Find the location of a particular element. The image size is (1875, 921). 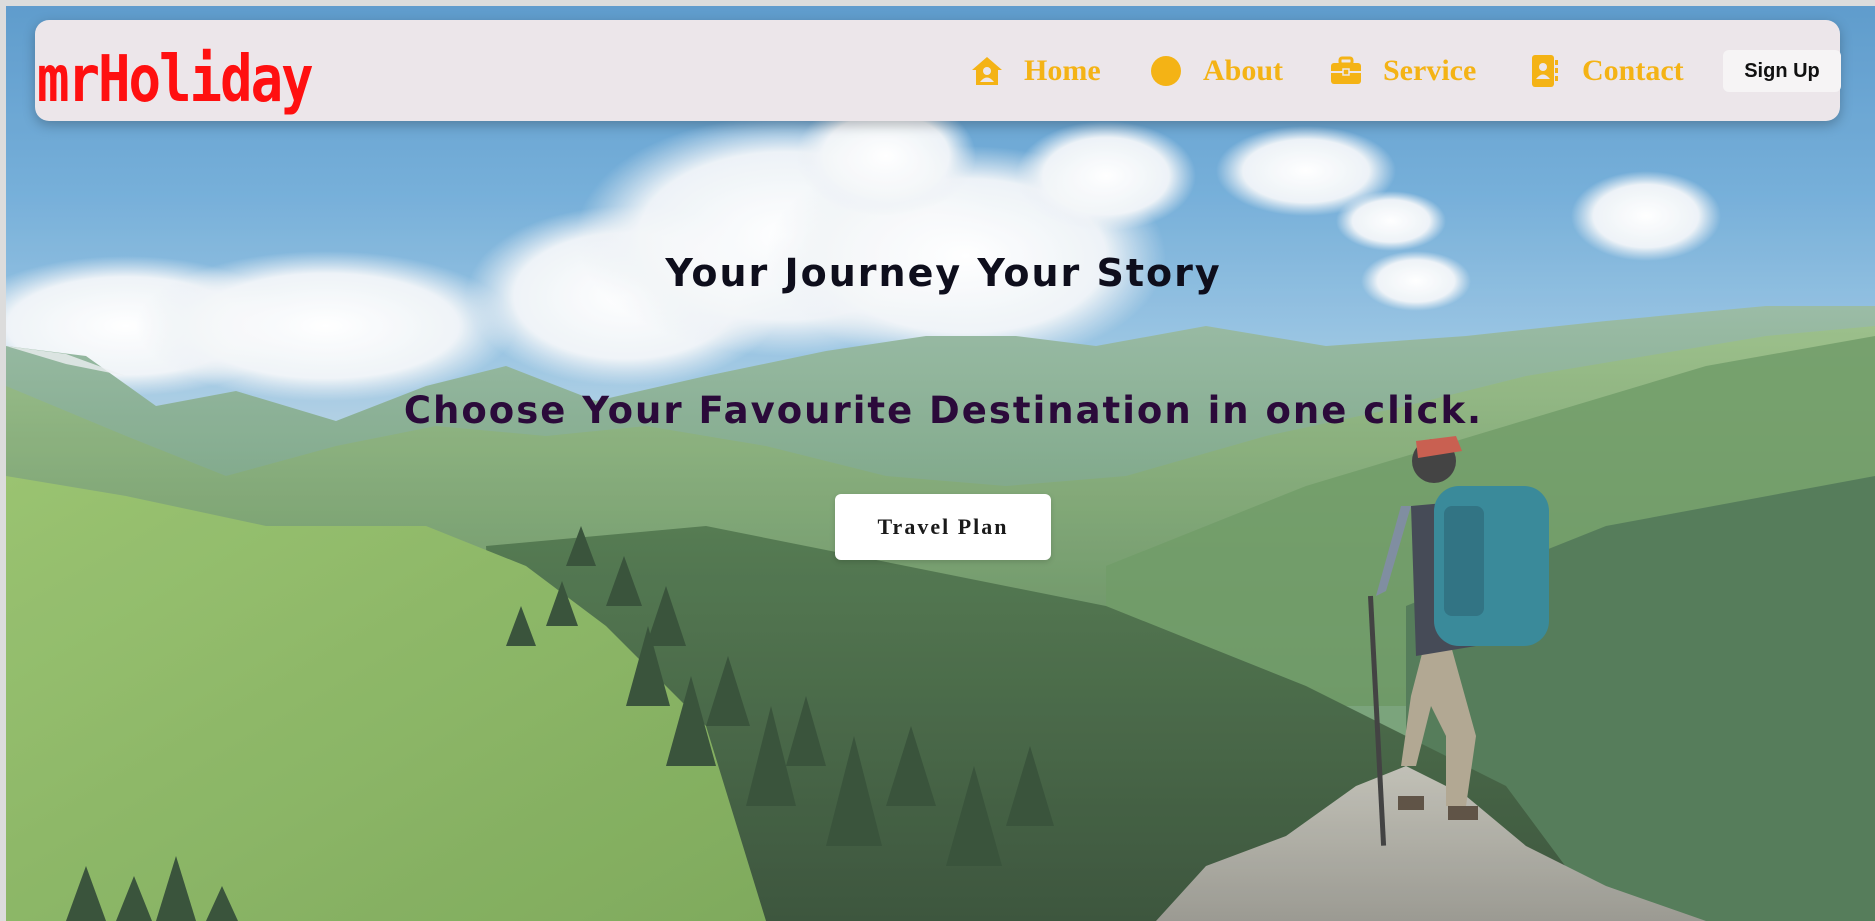

home-icon is located at coordinates (987, 71).